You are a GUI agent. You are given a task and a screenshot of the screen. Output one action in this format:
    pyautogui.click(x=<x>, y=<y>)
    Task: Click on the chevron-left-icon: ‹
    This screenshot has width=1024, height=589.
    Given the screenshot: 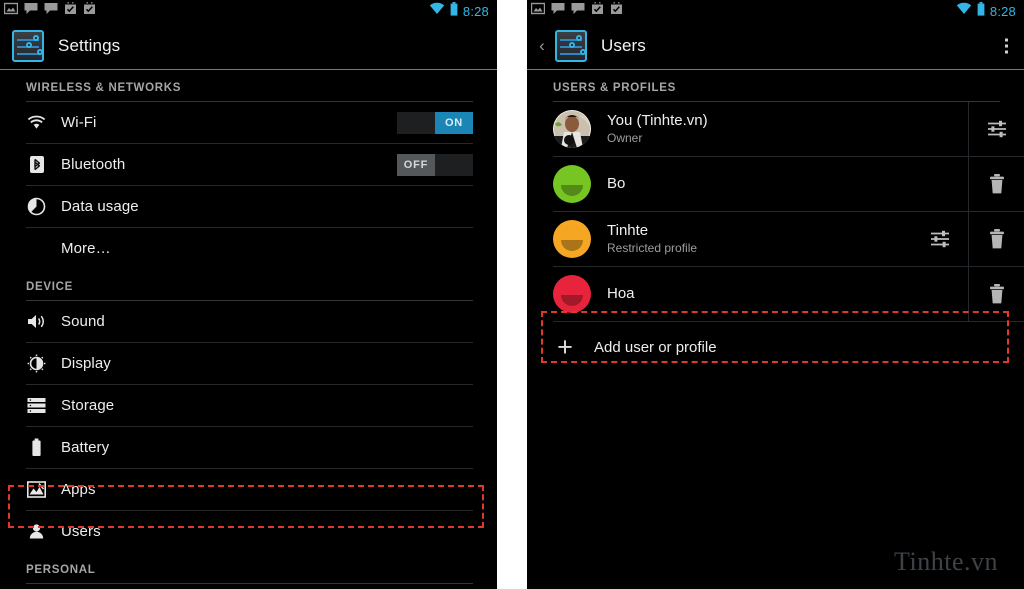 What is the action you would take?
    pyautogui.click(x=542, y=46)
    